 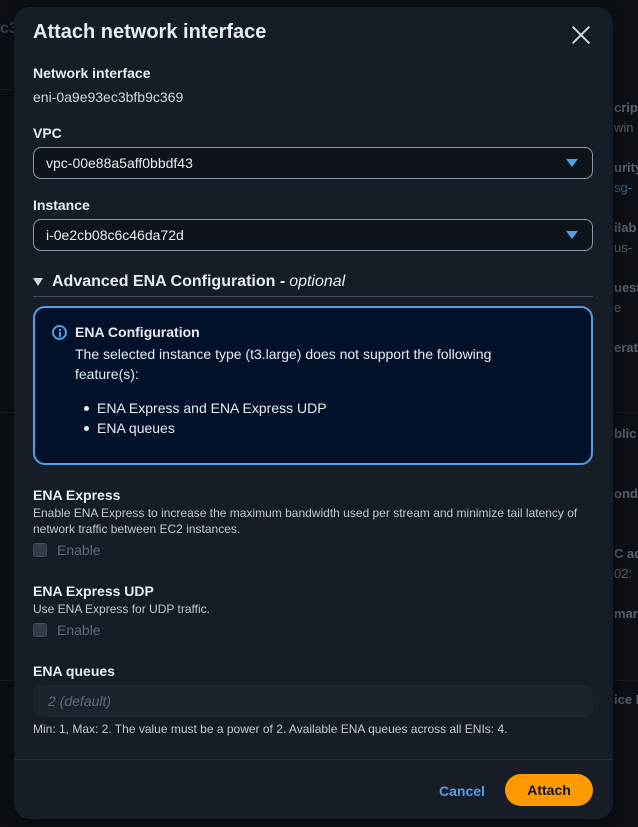 What do you see at coordinates (59, 332) in the screenshot?
I see `info-icon` at bounding box center [59, 332].